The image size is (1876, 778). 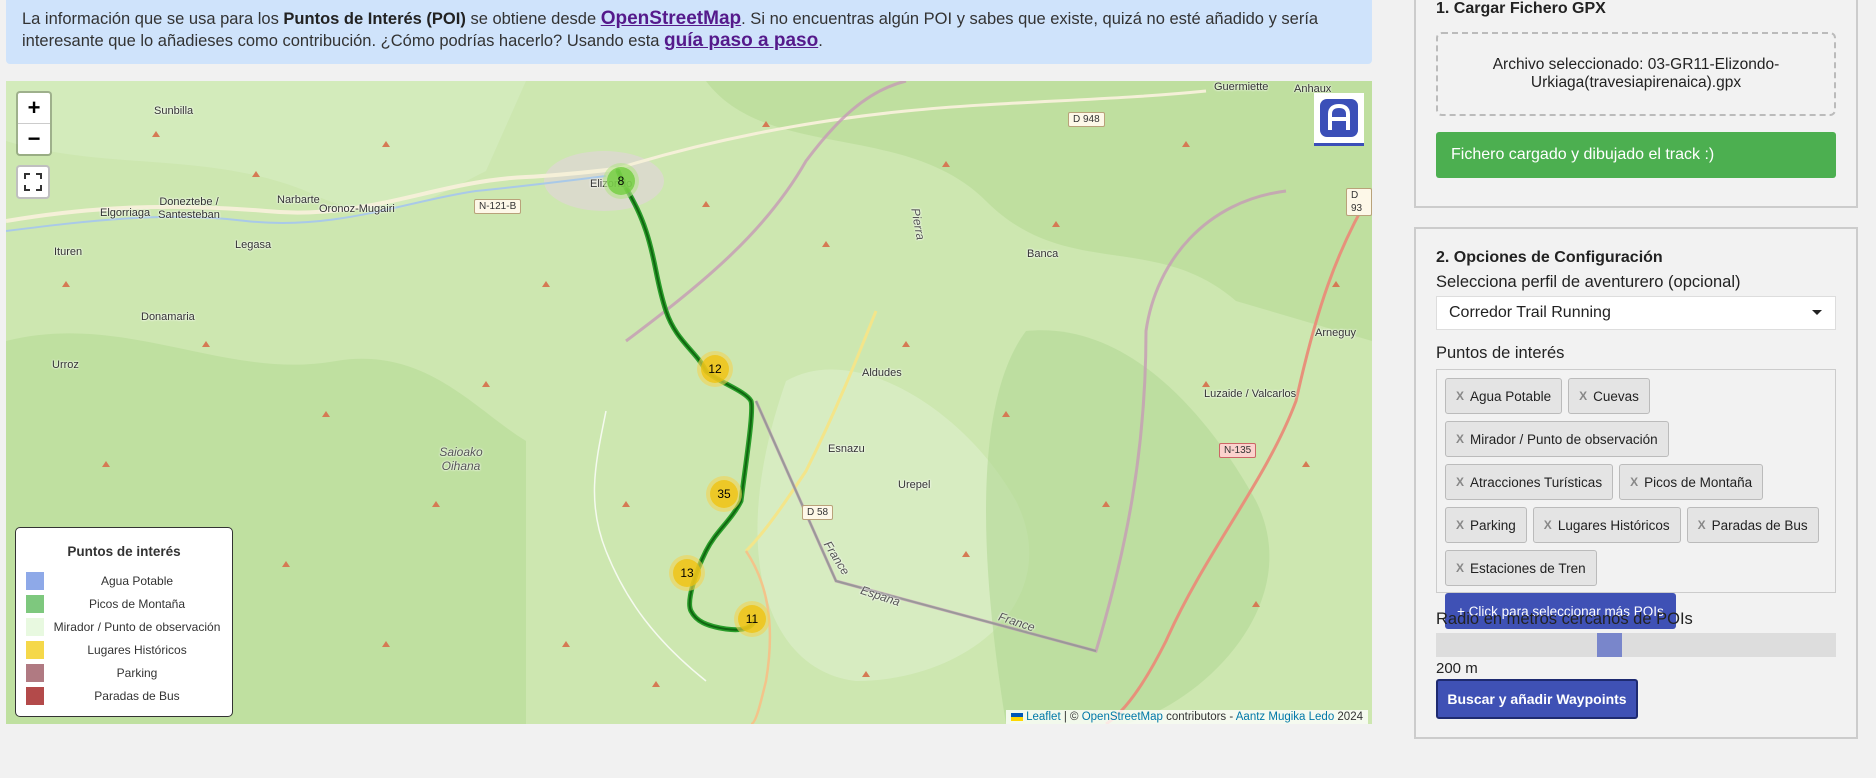 I want to click on zoom-out-button: −, so click(x=34, y=138).